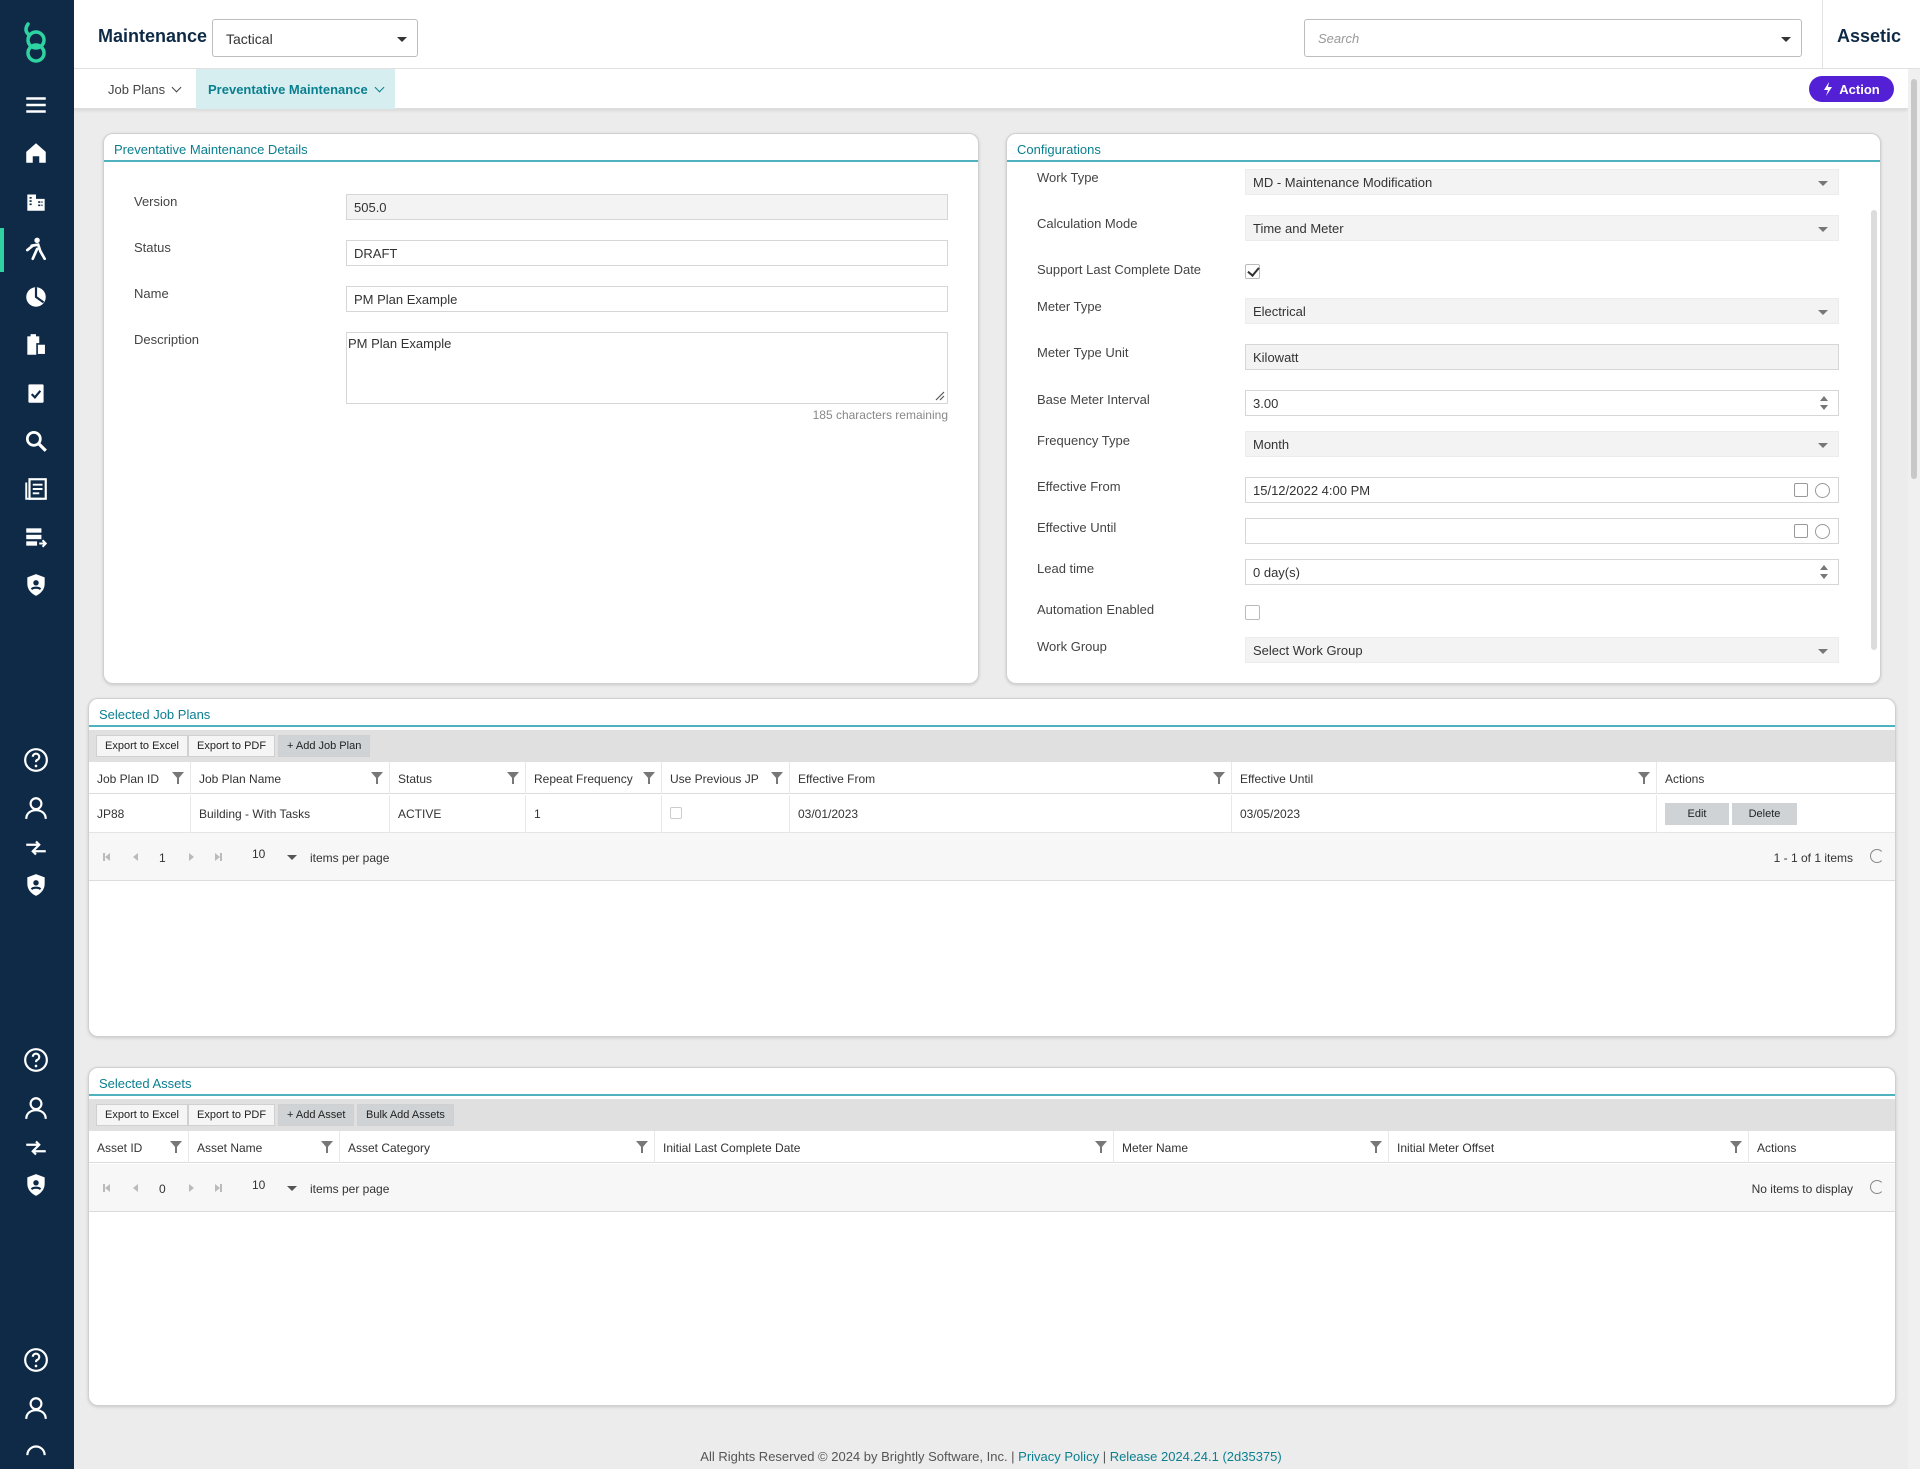  I want to click on maintenance-worker-icon, so click(36, 249).